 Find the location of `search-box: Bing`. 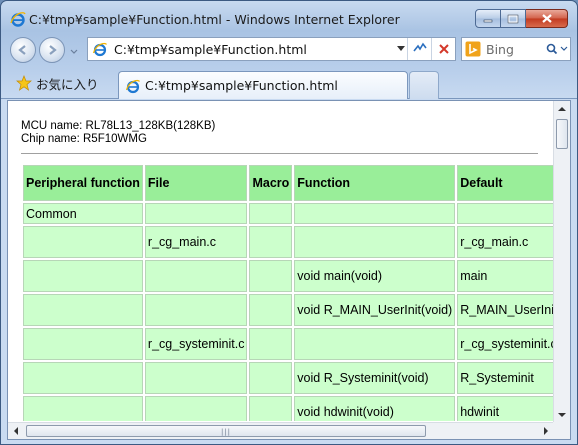

search-box: Bing is located at coordinates (516, 49).